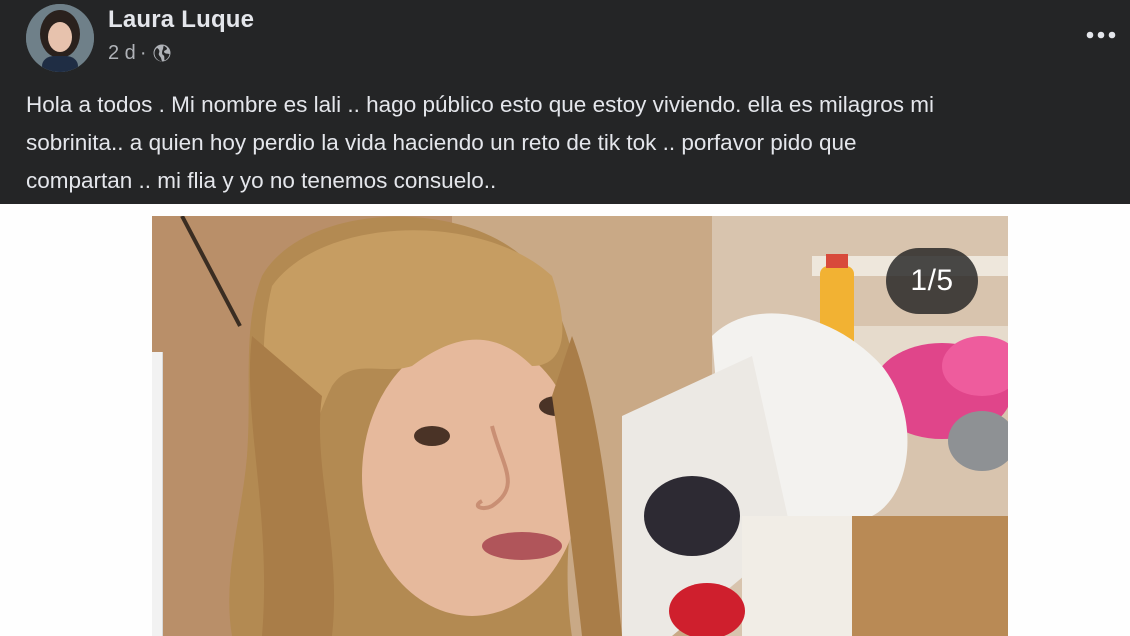  Describe the element at coordinates (932, 281) in the screenshot. I see `photo-counter: 1/5` at that location.